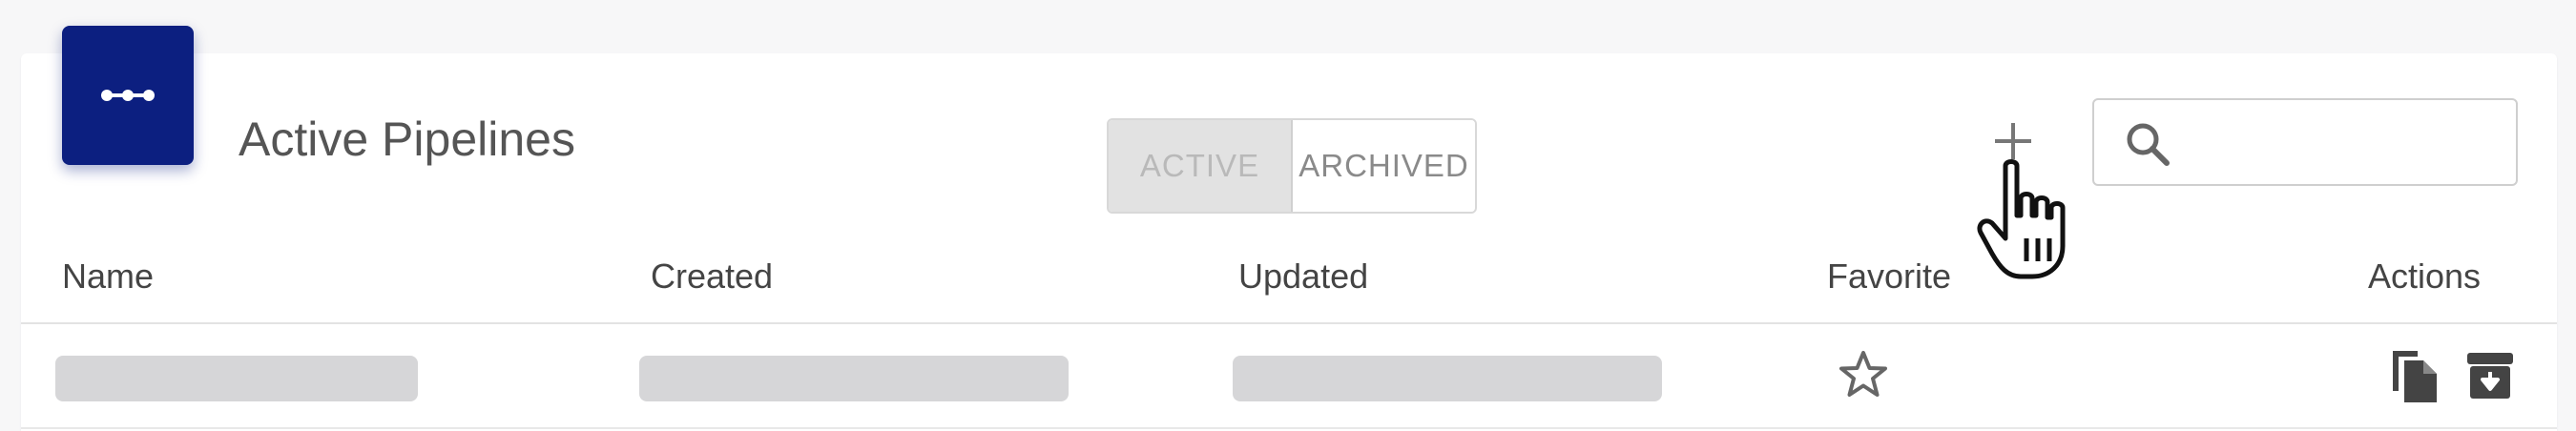  What do you see at coordinates (1289, 323) in the screenshot?
I see `table-header-divider` at bounding box center [1289, 323].